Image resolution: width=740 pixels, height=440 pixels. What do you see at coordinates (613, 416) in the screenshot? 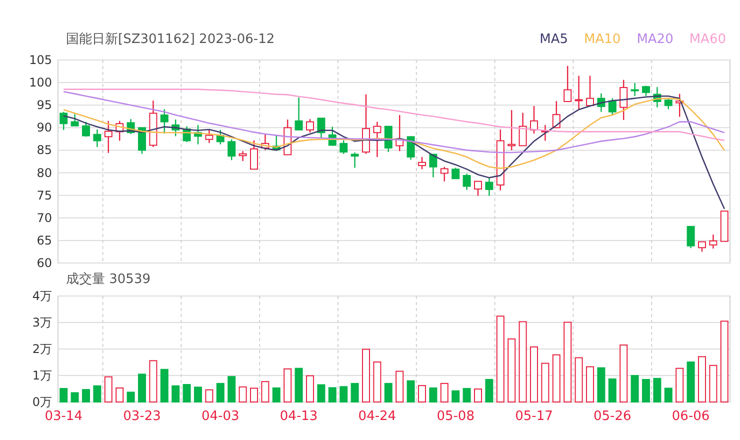
I see `date-label: 05-26` at bounding box center [613, 416].